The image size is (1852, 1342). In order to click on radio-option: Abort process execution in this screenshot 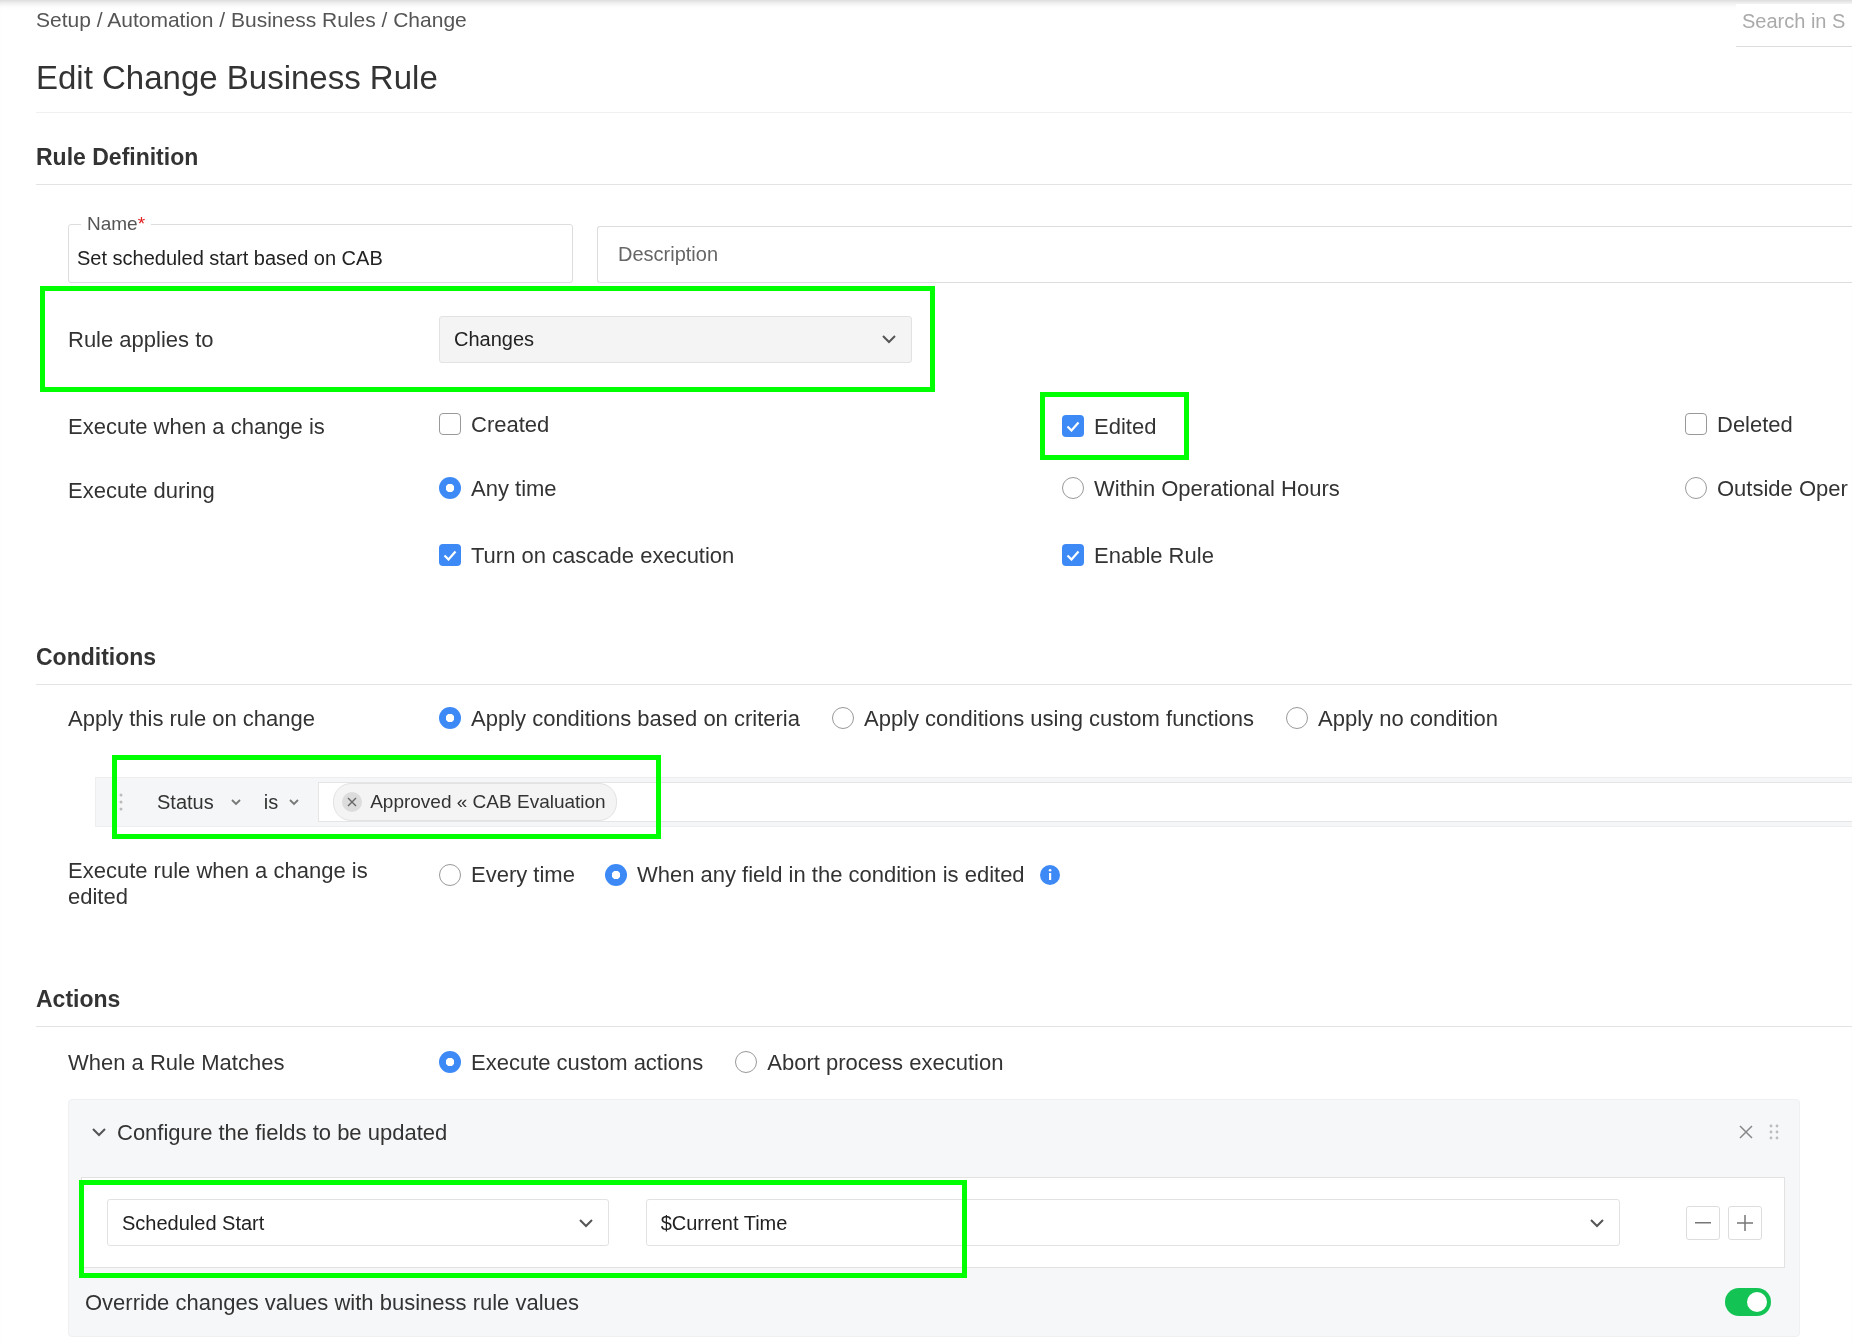, I will do `click(869, 1062)`.